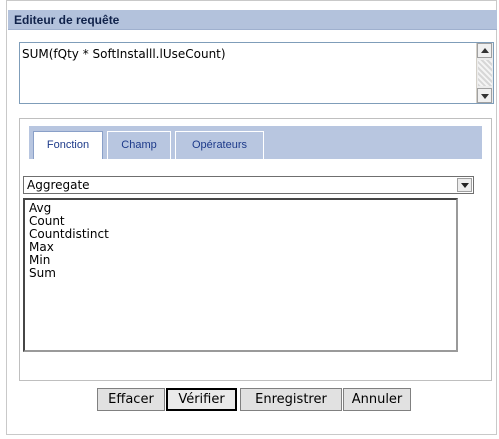 The height and width of the screenshot is (439, 499). What do you see at coordinates (219, 145) in the screenshot?
I see `tab-operateurs: Opérateurs` at bounding box center [219, 145].